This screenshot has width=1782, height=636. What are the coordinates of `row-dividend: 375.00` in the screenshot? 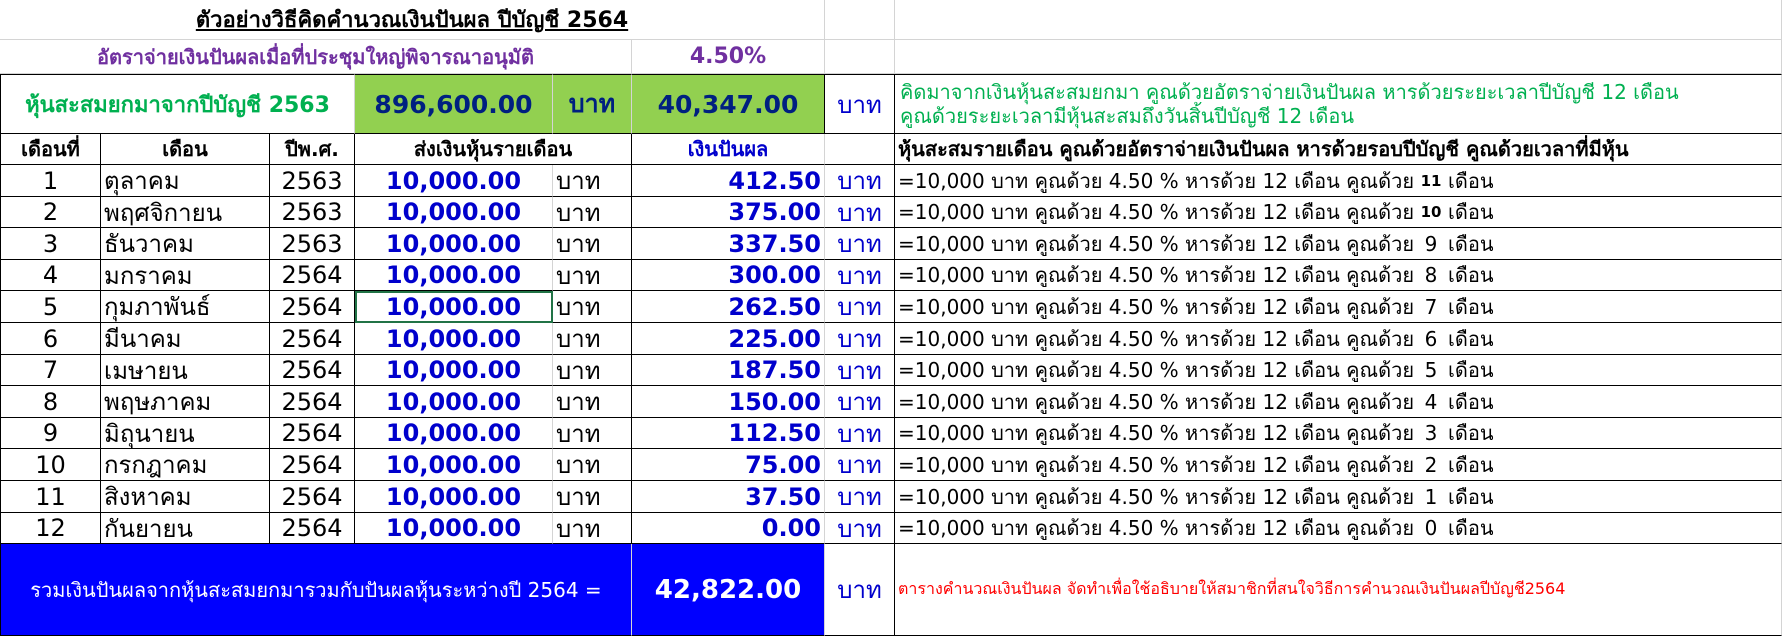 It's located at (728, 212).